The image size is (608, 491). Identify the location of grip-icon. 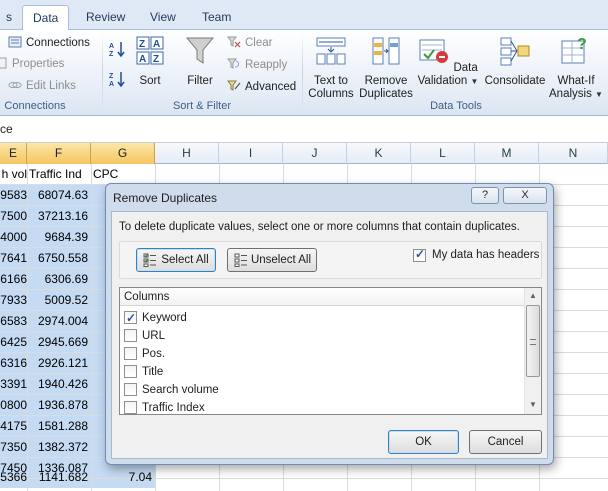
(533, 342).